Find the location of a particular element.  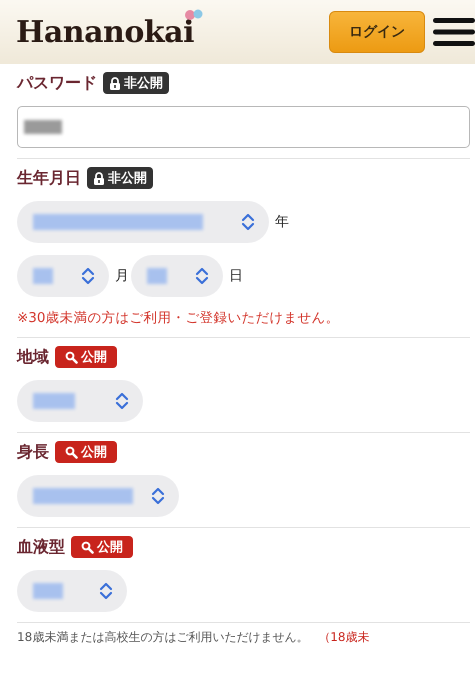

unit-label: 年 is located at coordinates (282, 222).